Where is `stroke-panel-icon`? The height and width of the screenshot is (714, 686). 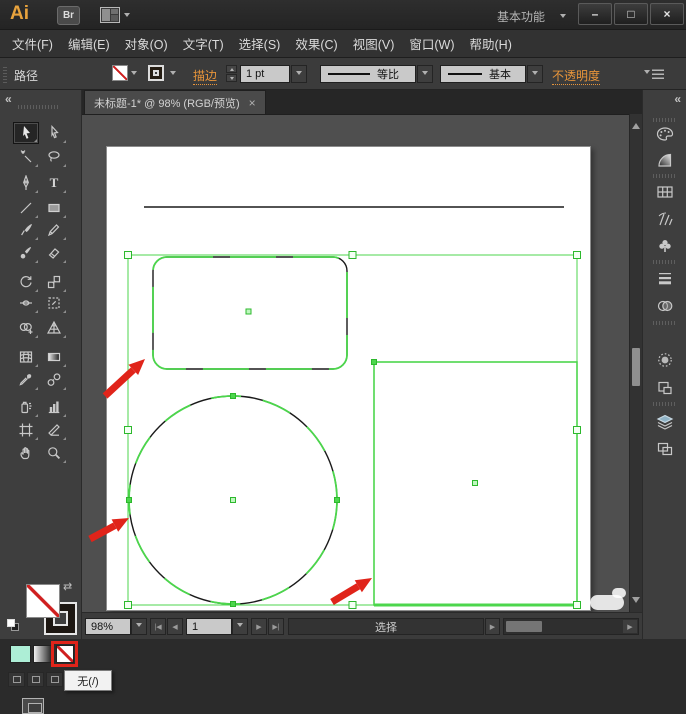 stroke-panel-icon is located at coordinates (665, 278).